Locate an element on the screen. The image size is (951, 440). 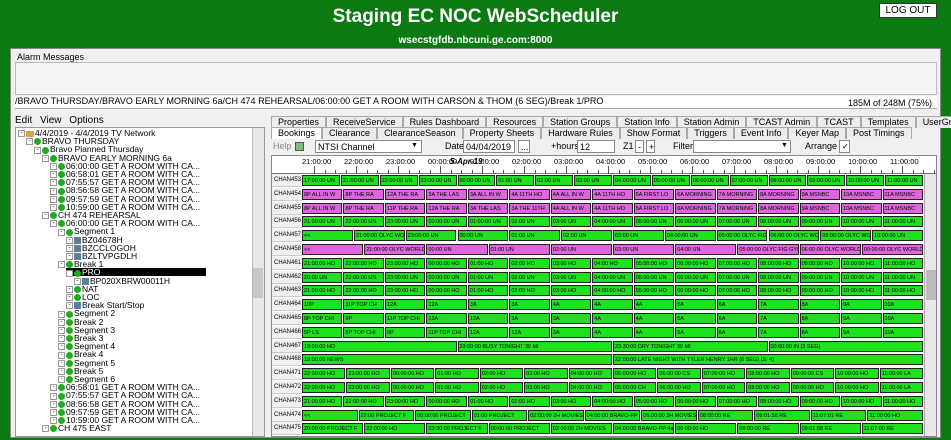
booking-cell: 11P TOP CHI is located at coordinates (405, 318).